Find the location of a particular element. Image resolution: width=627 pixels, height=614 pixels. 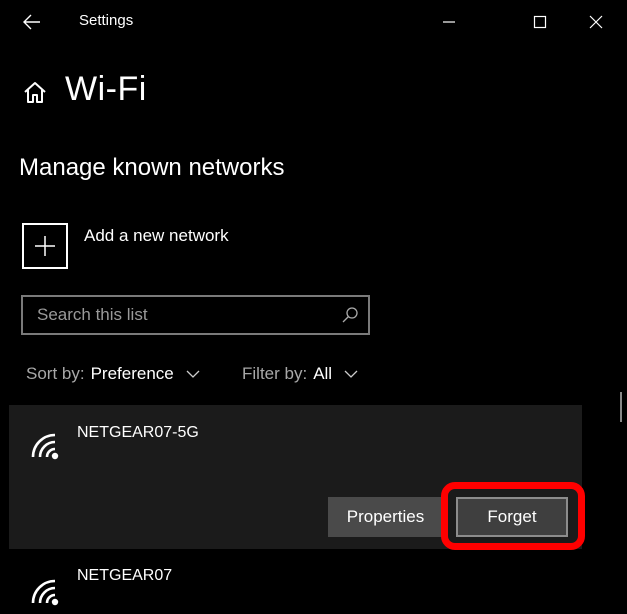

sort-label: Sort by: is located at coordinates (55, 373).